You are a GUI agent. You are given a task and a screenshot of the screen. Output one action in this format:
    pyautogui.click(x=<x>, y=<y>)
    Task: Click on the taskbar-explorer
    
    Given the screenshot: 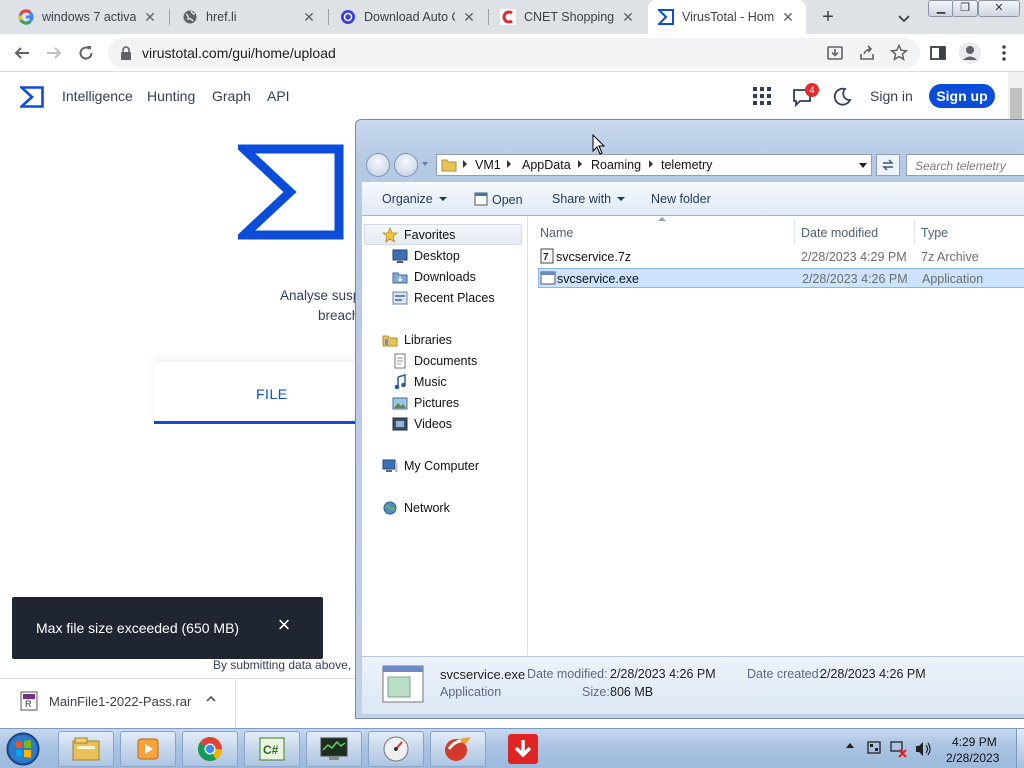 What is the action you would take?
    pyautogui.click(x=86, y=749)
    